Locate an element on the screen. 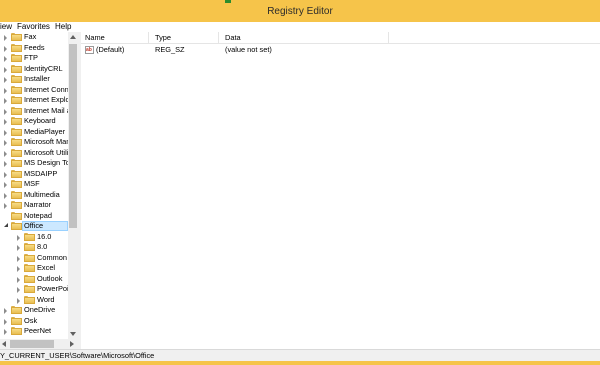 The width and height of the screenshot is (600, 365). tree-child-item: 8.0 is located at coordinates (34, 247).